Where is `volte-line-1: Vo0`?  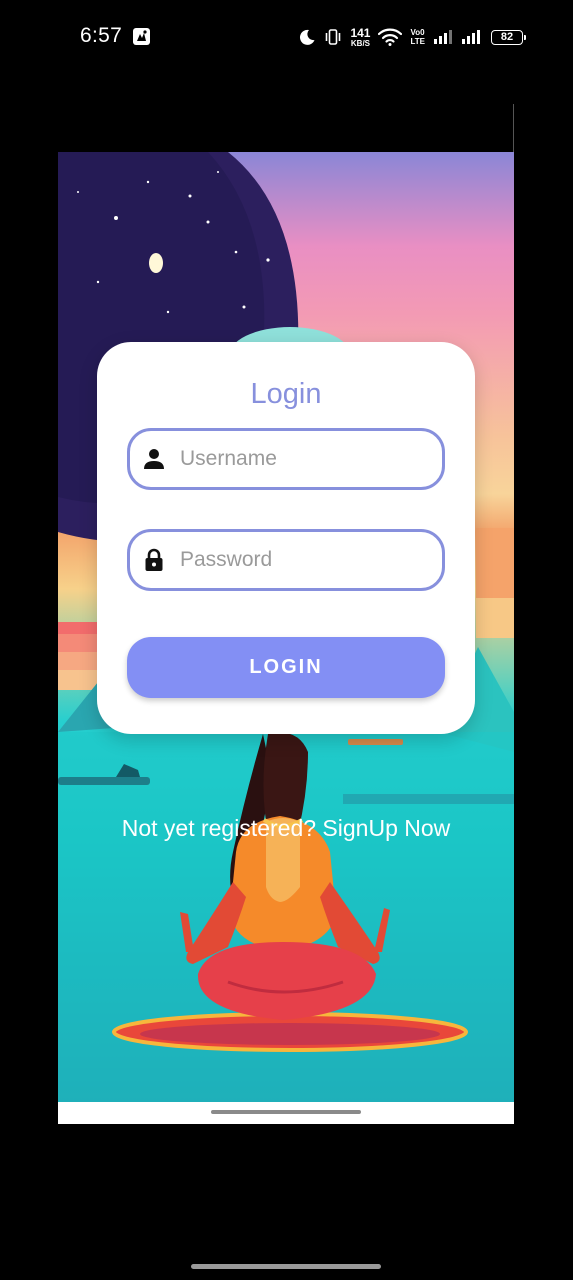 volte-line-1: Vo0 is located at coordinates (417, 32).